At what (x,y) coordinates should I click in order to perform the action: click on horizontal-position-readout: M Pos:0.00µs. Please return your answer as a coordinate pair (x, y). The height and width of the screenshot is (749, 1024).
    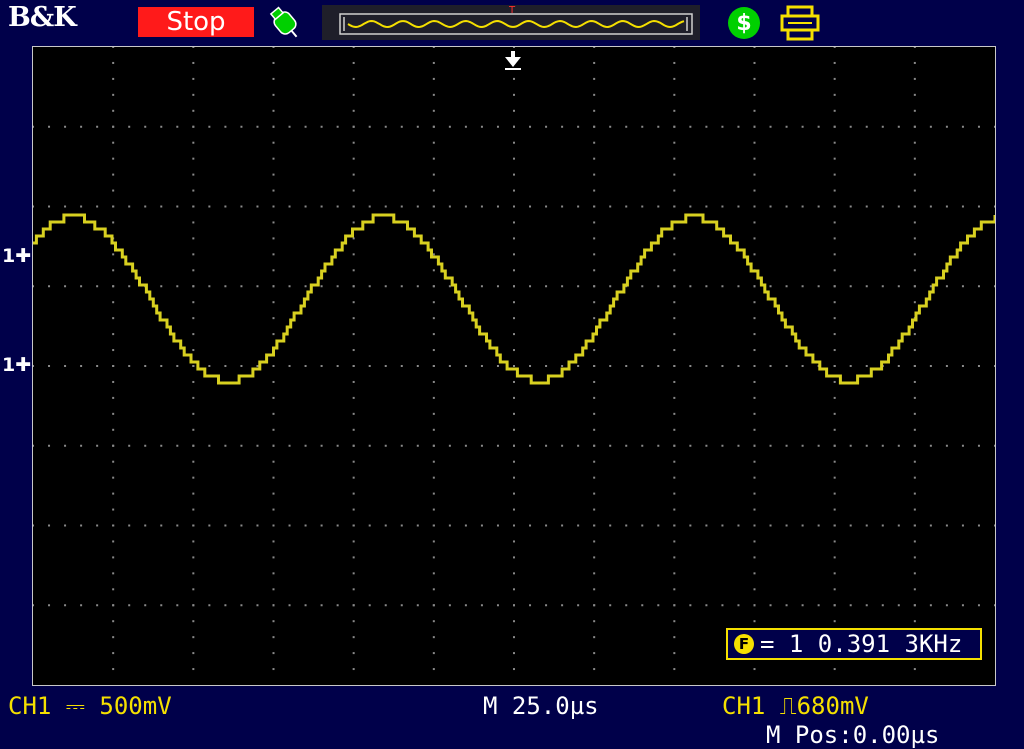
    Looking at the image, I should click on (853, 735).